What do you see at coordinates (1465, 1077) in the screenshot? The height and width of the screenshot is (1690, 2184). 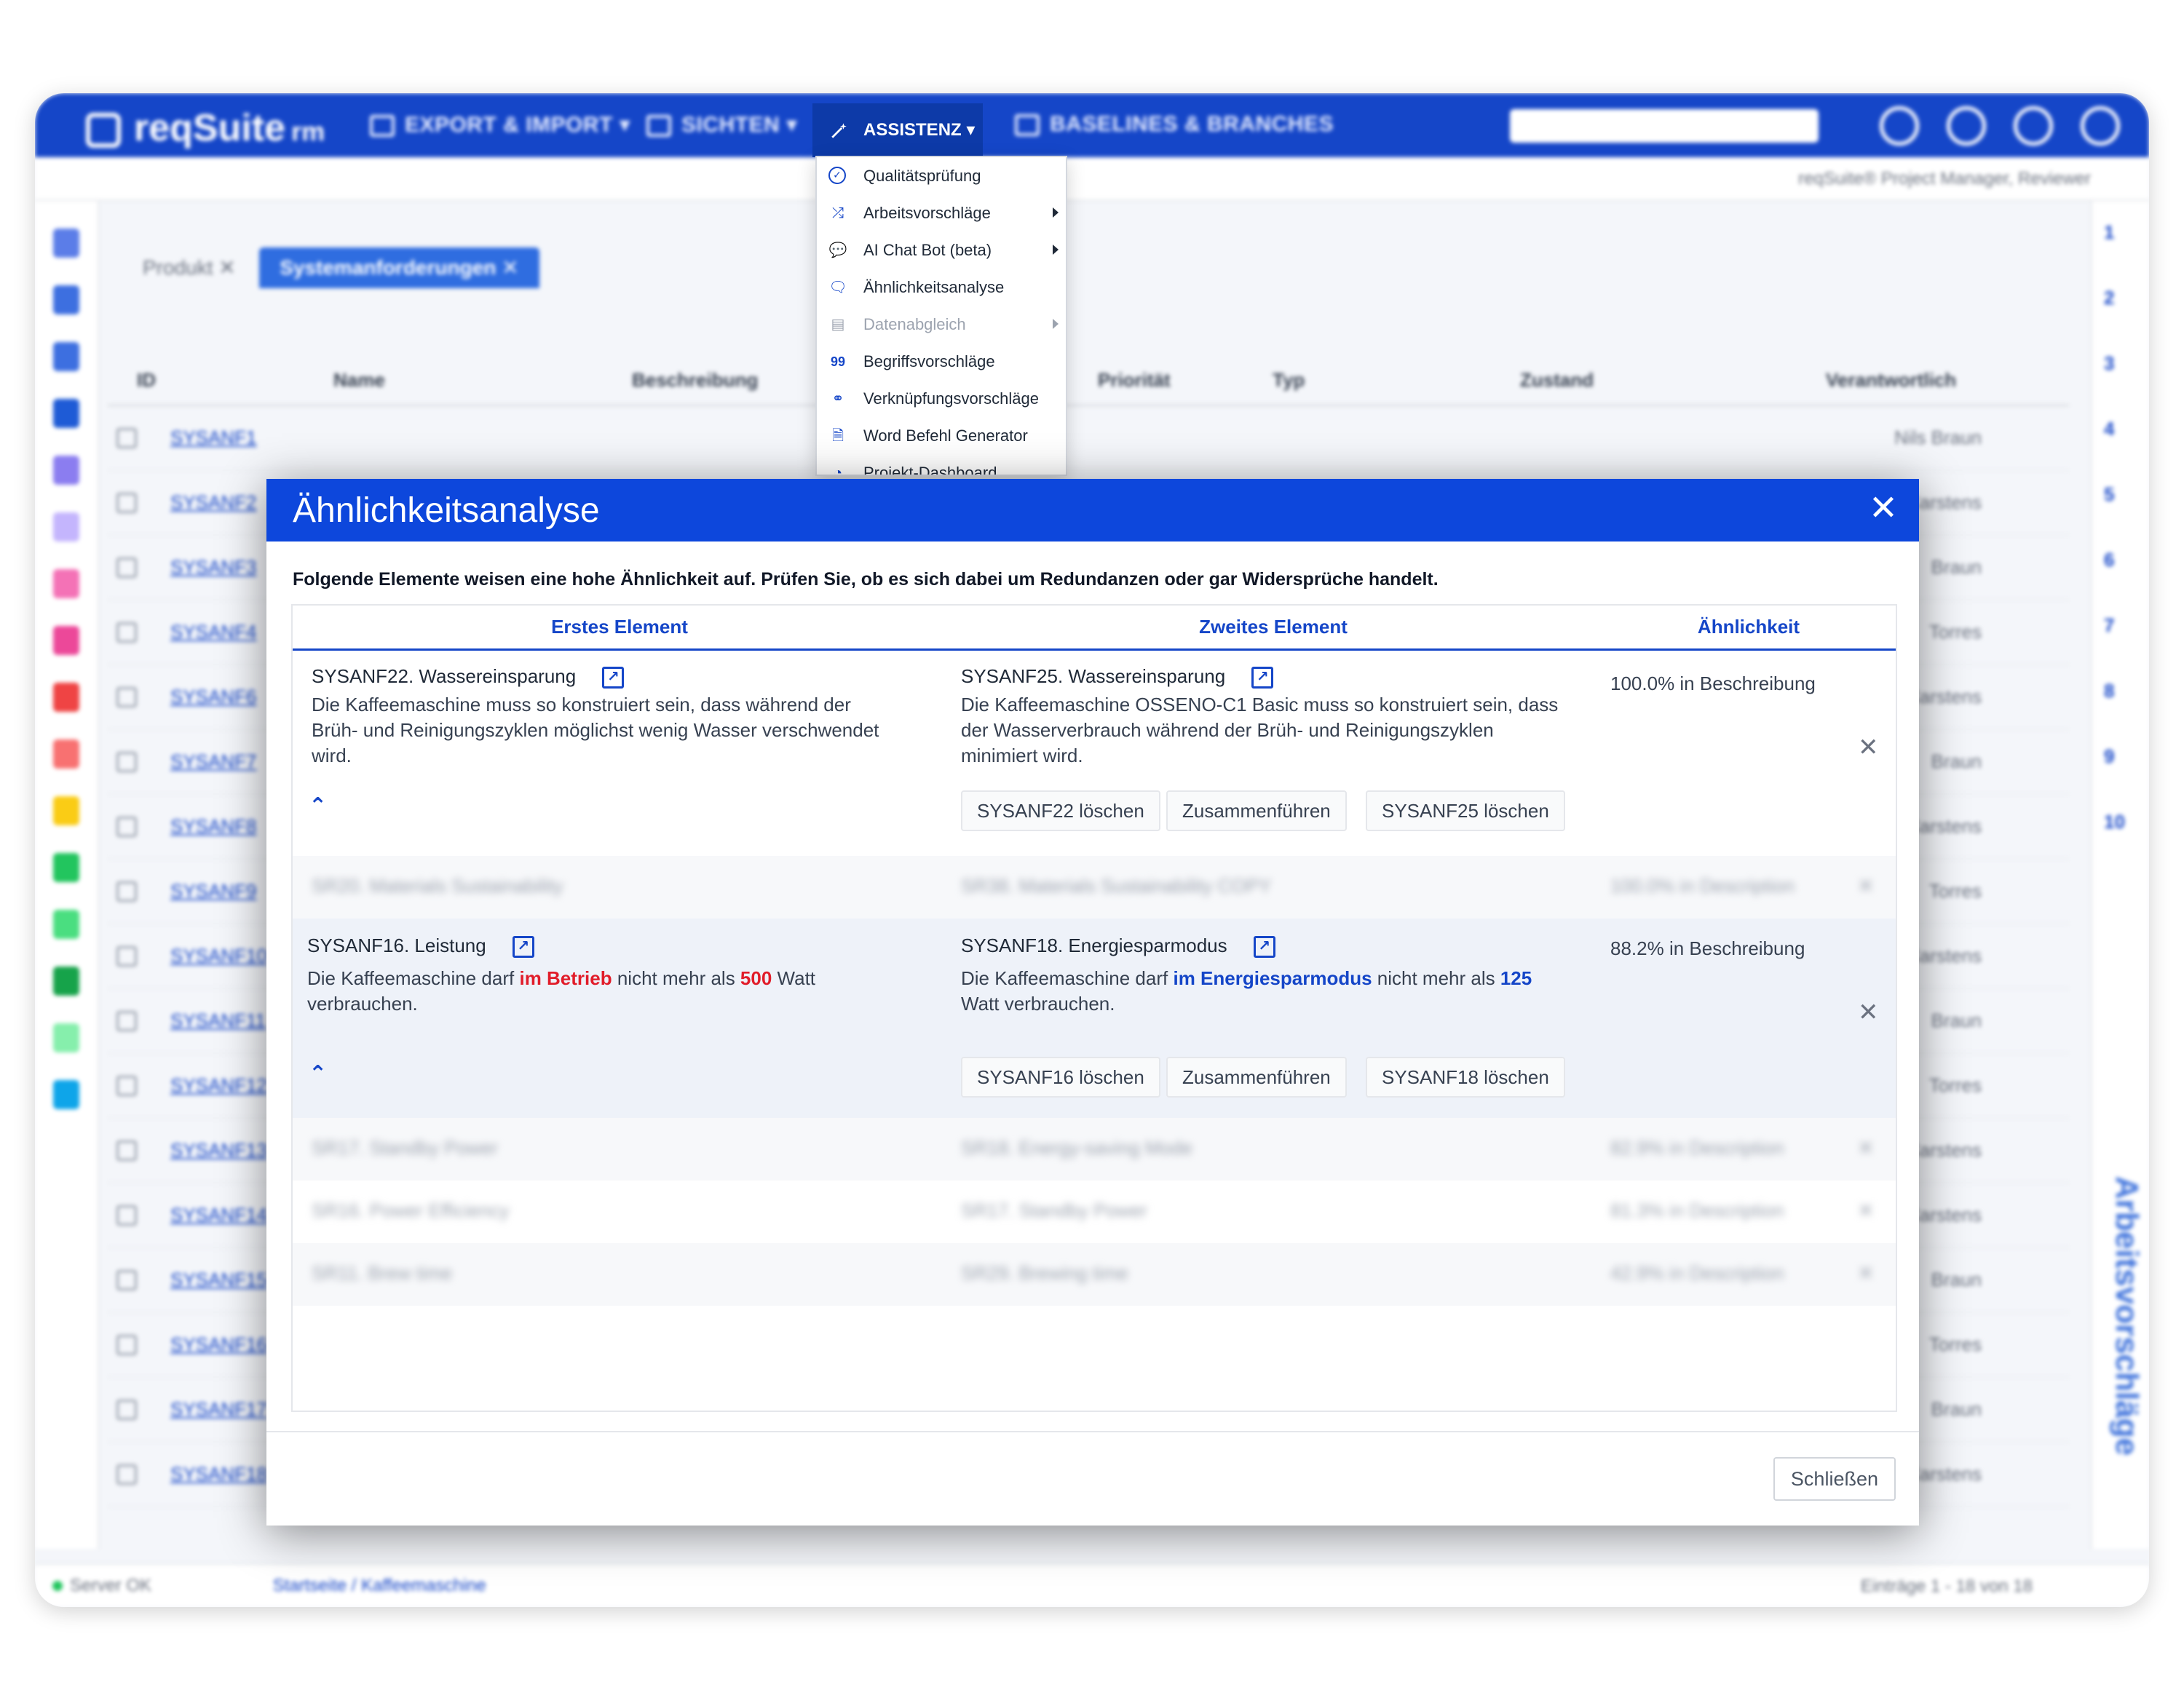 I see `delete-second-button: SYSANF18 löschen` at bounding box center [1465, 1077].